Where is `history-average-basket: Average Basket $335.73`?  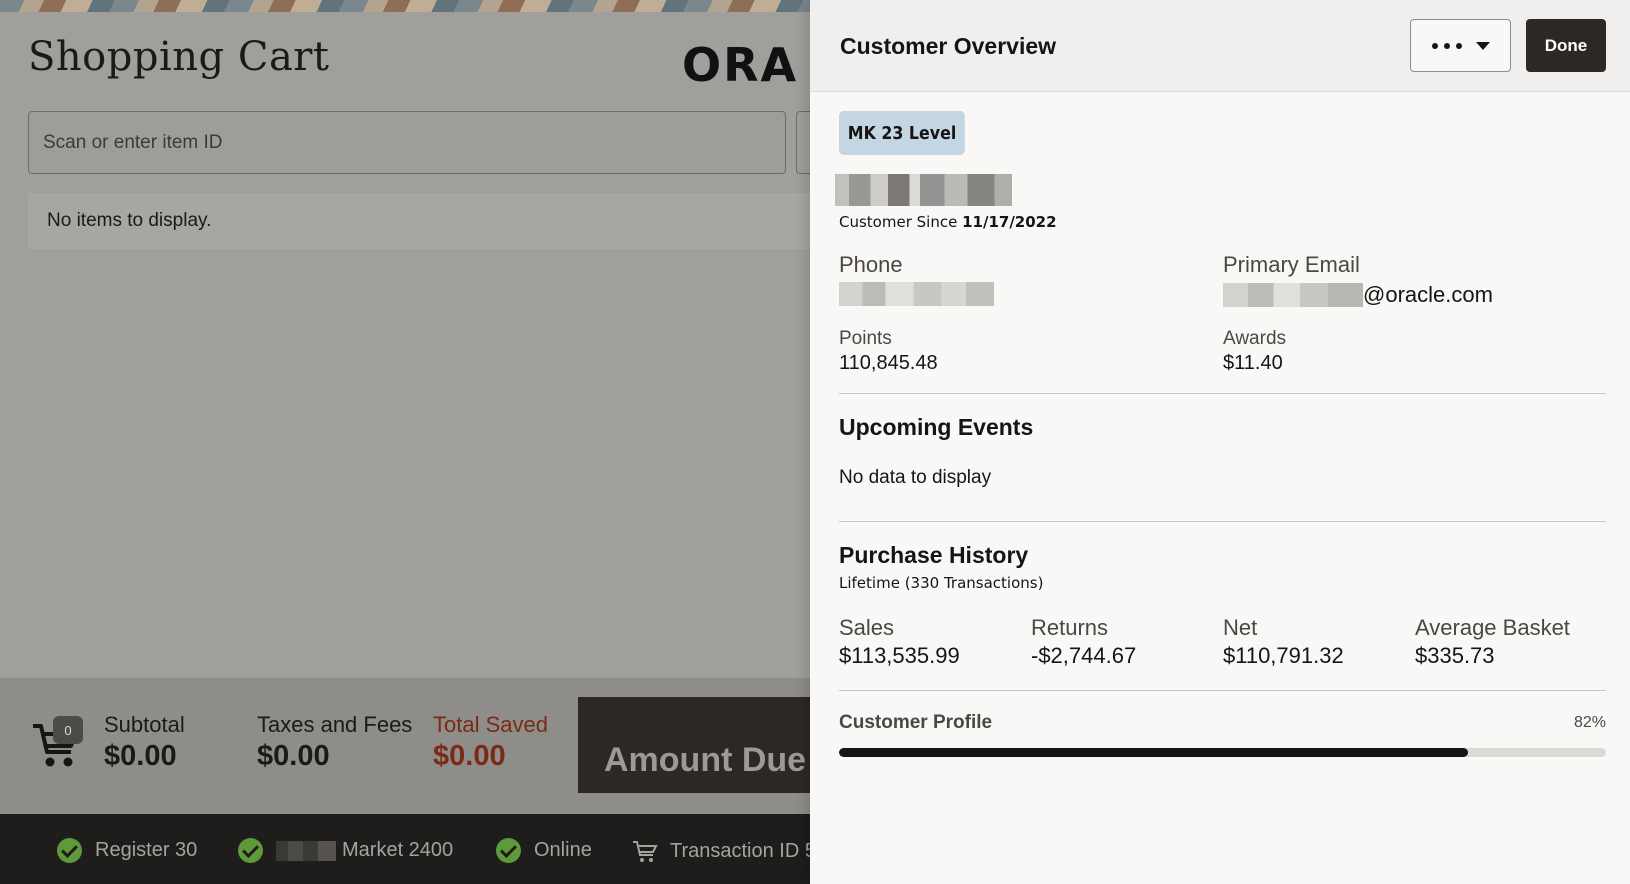
history-average-basket: Average Basket $335.73 is located at coordinates (1492, 642).